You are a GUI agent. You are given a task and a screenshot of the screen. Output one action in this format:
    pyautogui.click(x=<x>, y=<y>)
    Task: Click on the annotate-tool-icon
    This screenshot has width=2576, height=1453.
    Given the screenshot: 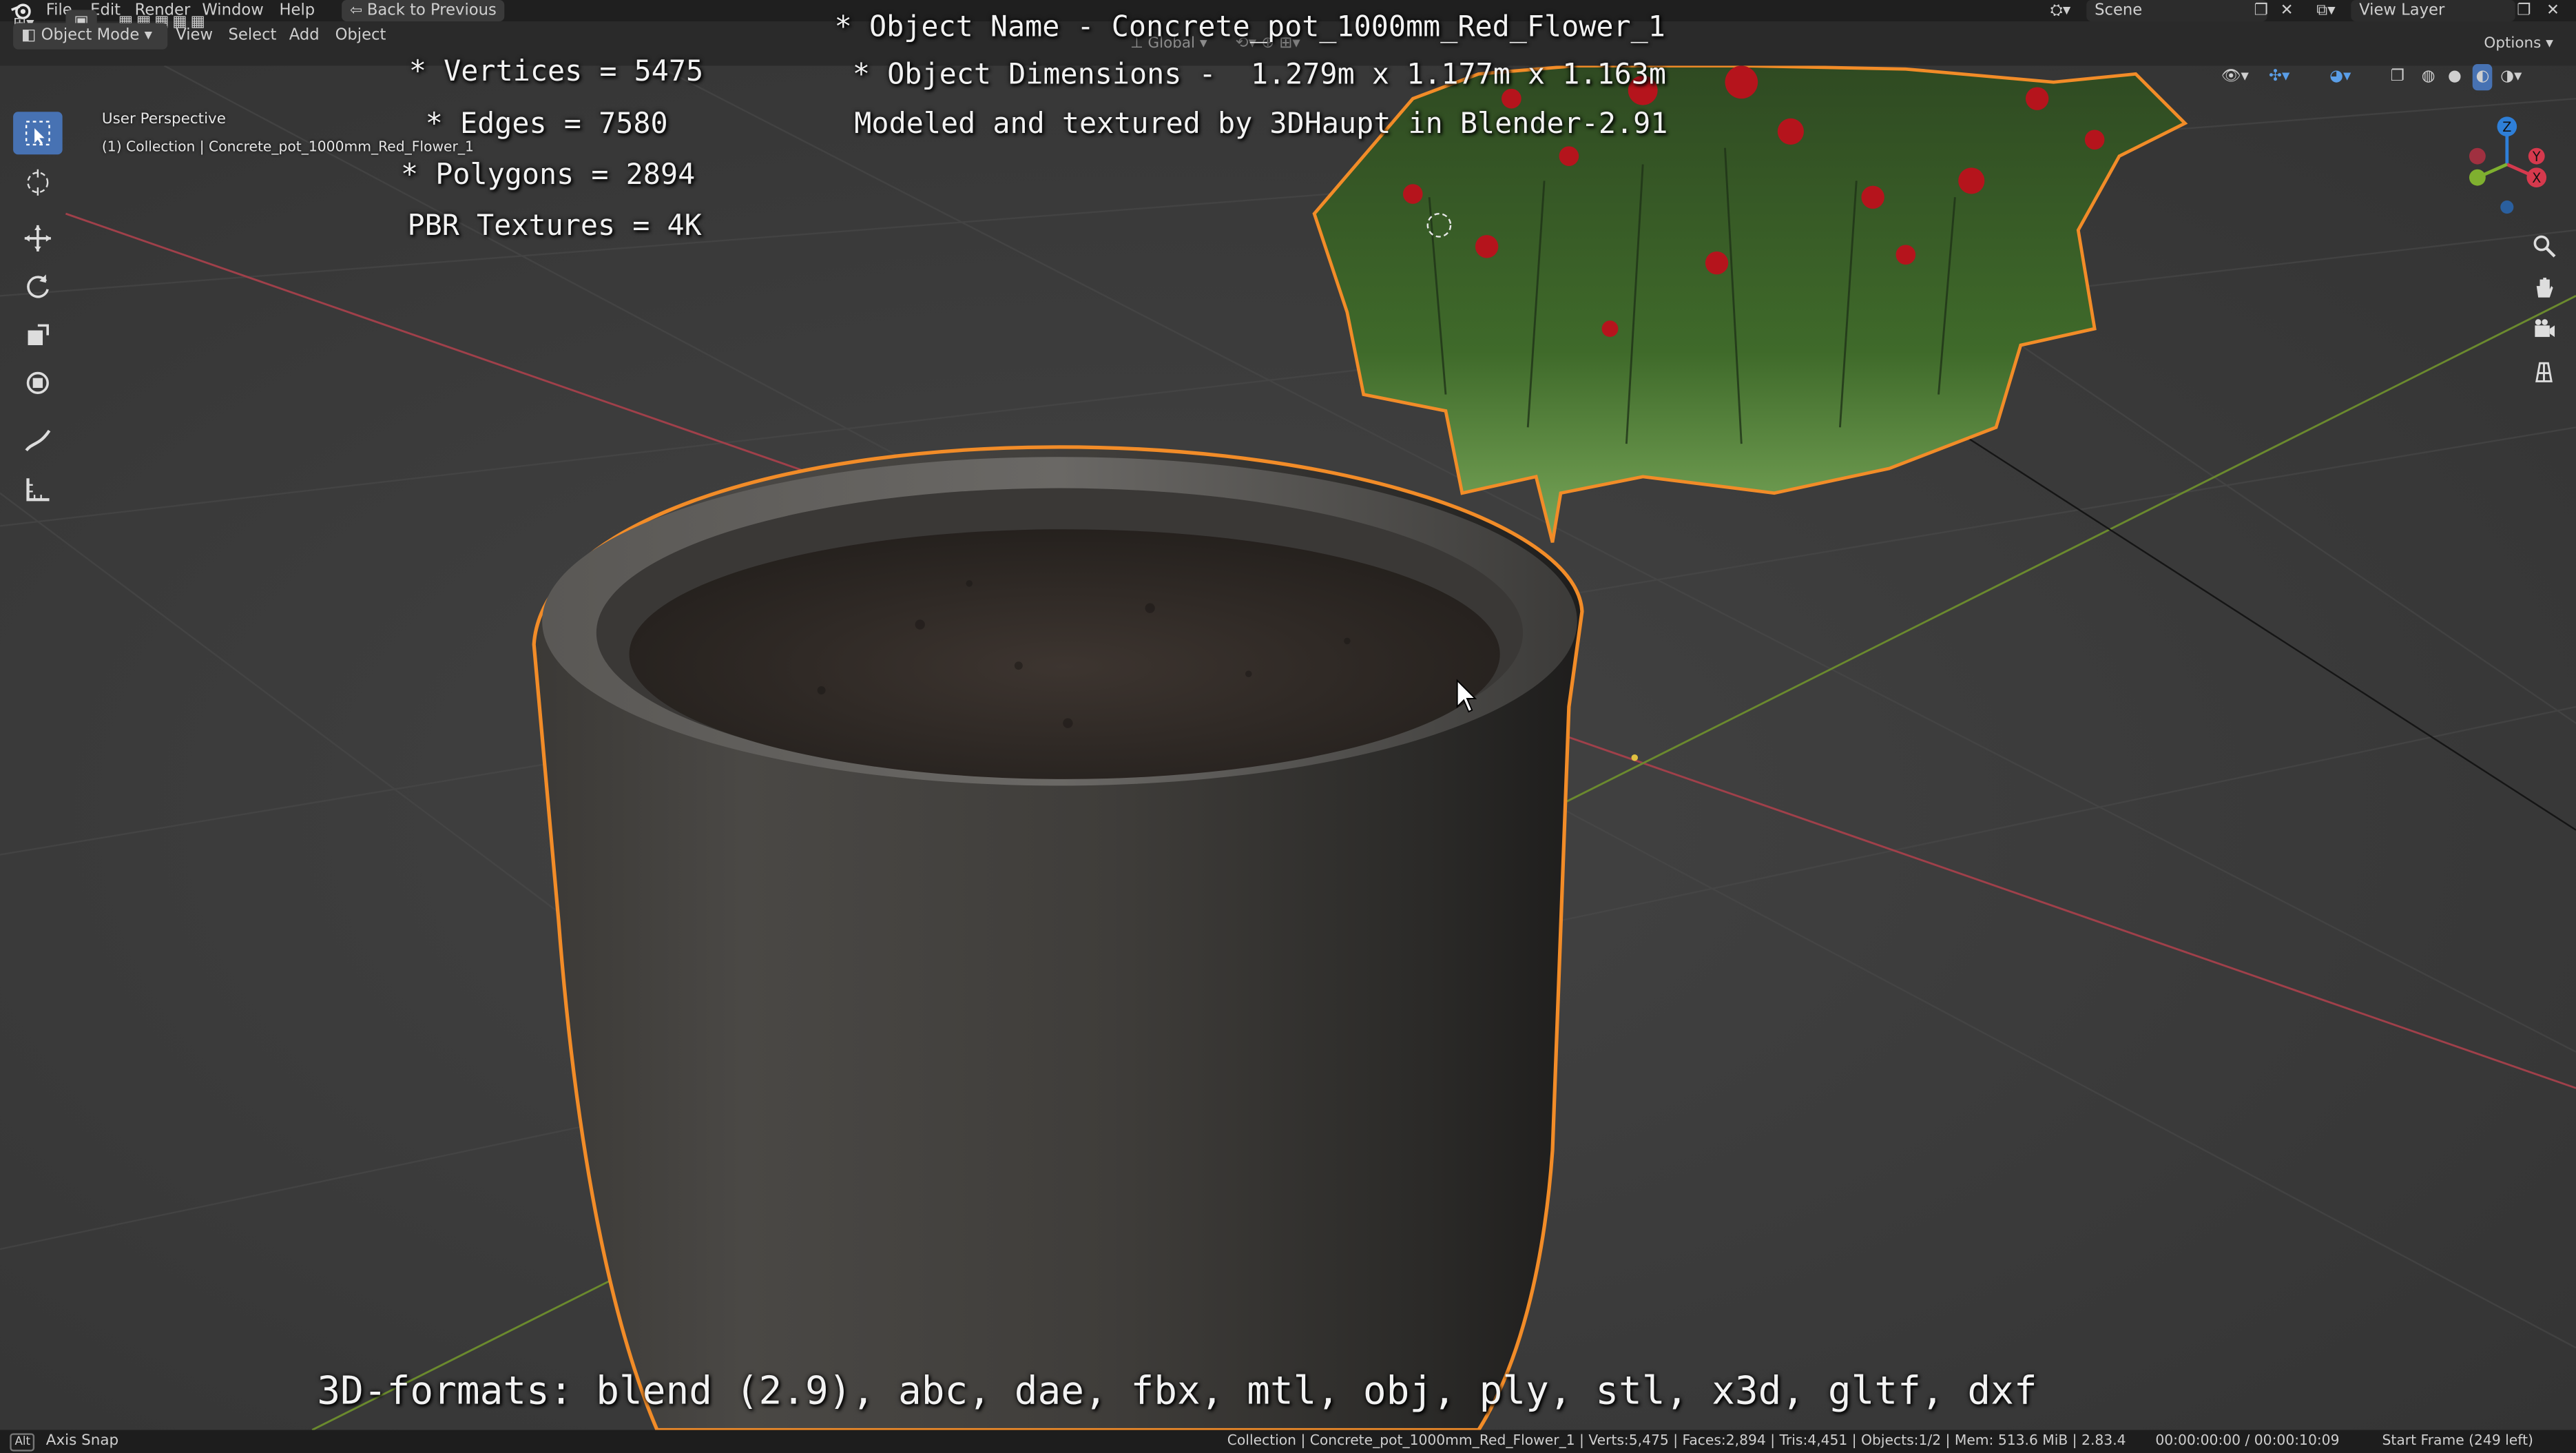 What is the action you would take?
    pyautogui.click(x=38, y=440)
    